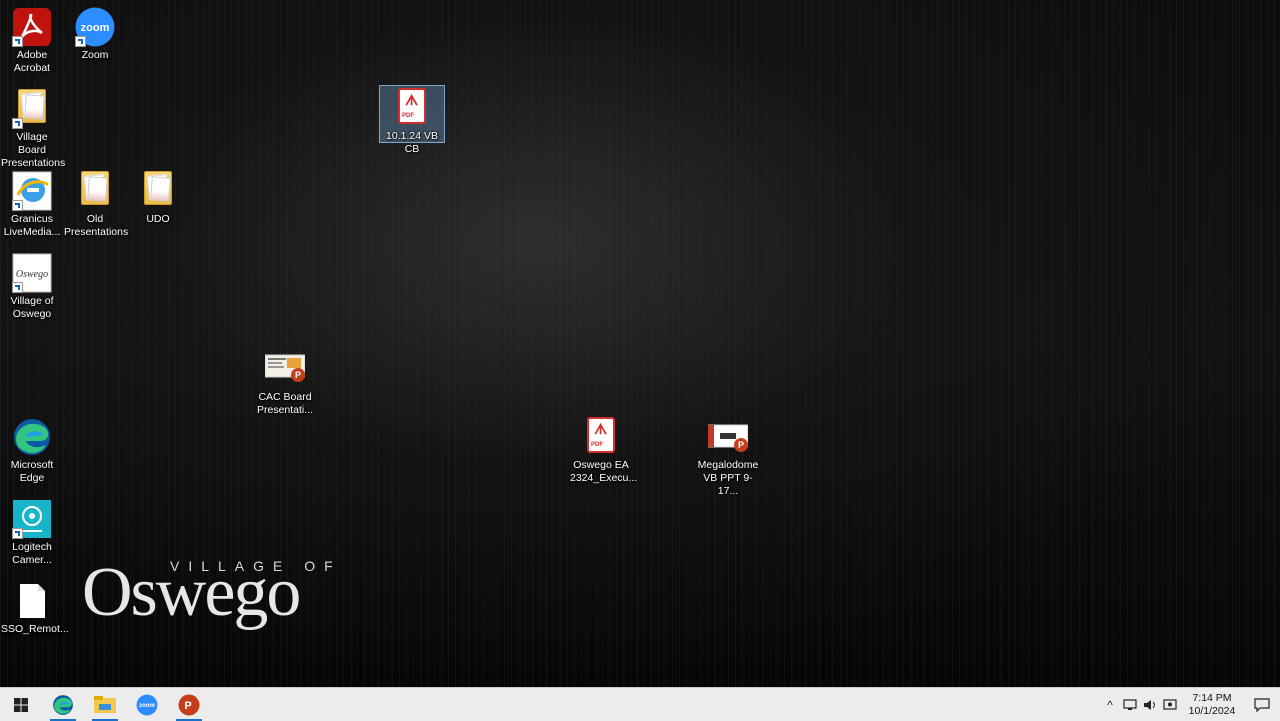 The height and width of the screenshot is (721, 1280). Describe the element at coordinates (1212, 697) in the screenshot. I see `clock-time: 7:14 PM` at that location.